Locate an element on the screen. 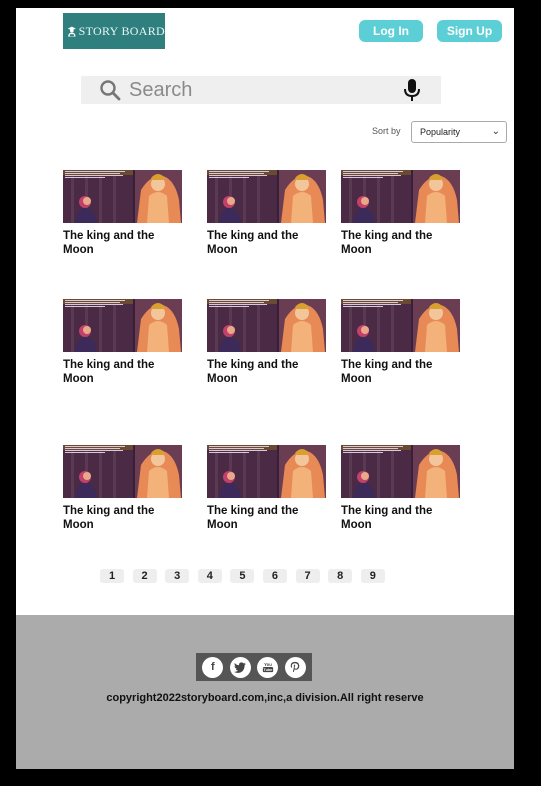  search-icon is located at coordinates (110, 90).